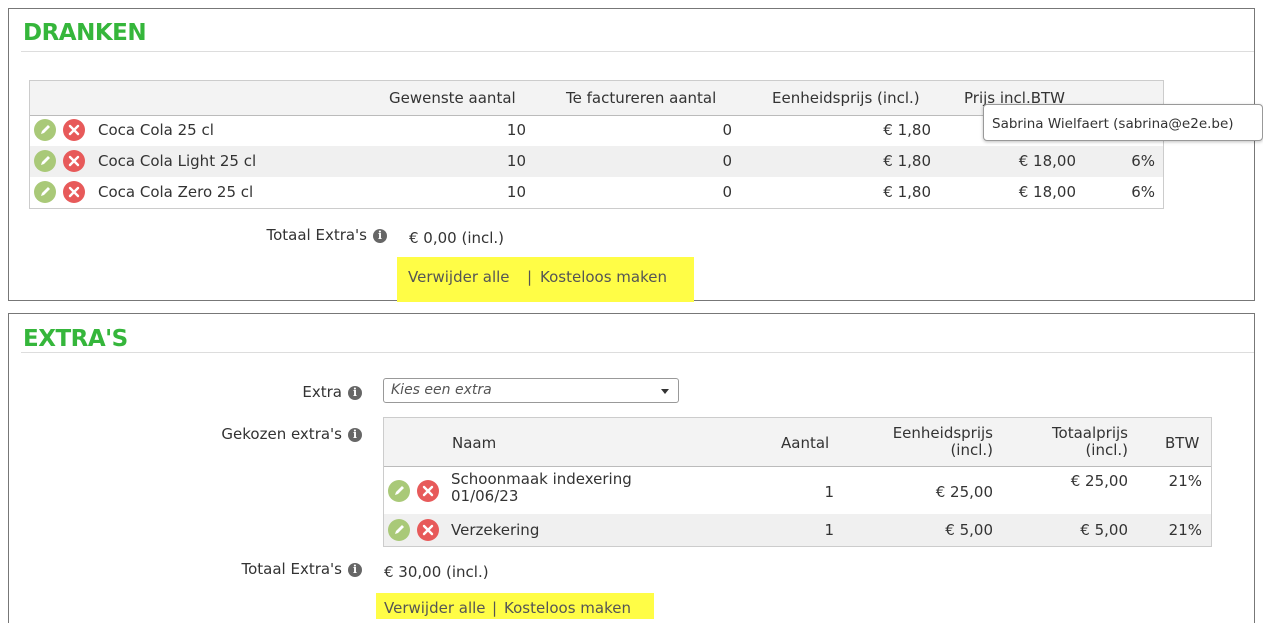 The width and height of the screenshot is (1263, 623). I want to click on row-eenheidsprijs: € 25,00, so click(964, 492).